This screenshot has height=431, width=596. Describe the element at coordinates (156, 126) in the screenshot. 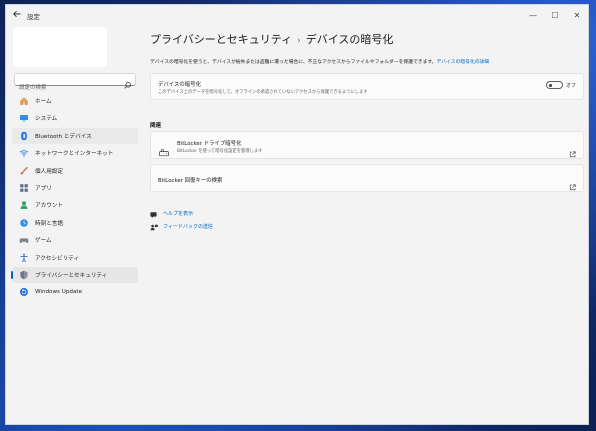

I see `related-heading: 関連` at that location.